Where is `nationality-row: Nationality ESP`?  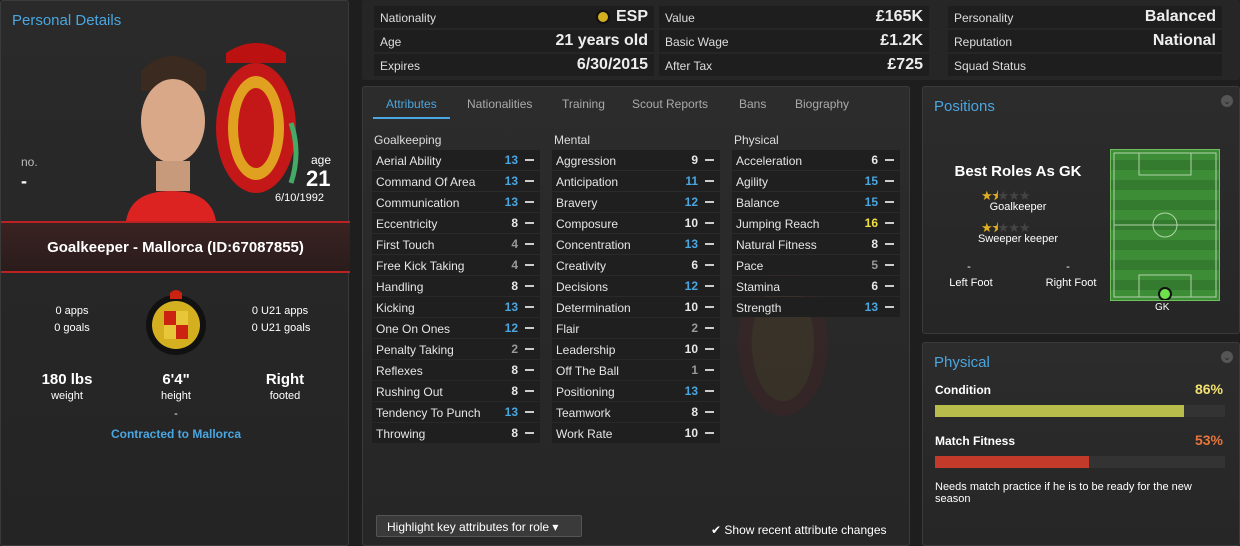 nationality-row: Nationality ESP is located at coordinates (514, 17).